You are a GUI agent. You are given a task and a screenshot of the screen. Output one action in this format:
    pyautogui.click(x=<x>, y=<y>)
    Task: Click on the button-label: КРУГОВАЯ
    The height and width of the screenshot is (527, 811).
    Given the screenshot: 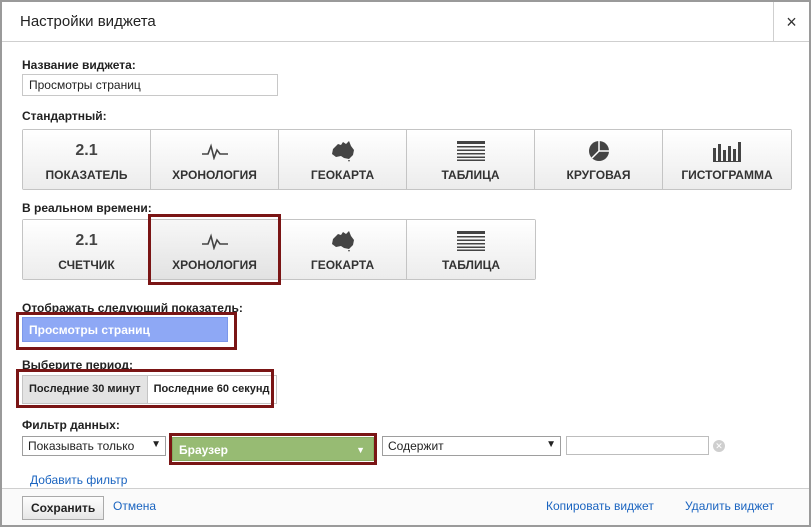 What is the action you would take?
    pyautogui.click(x=598, y=175)
    